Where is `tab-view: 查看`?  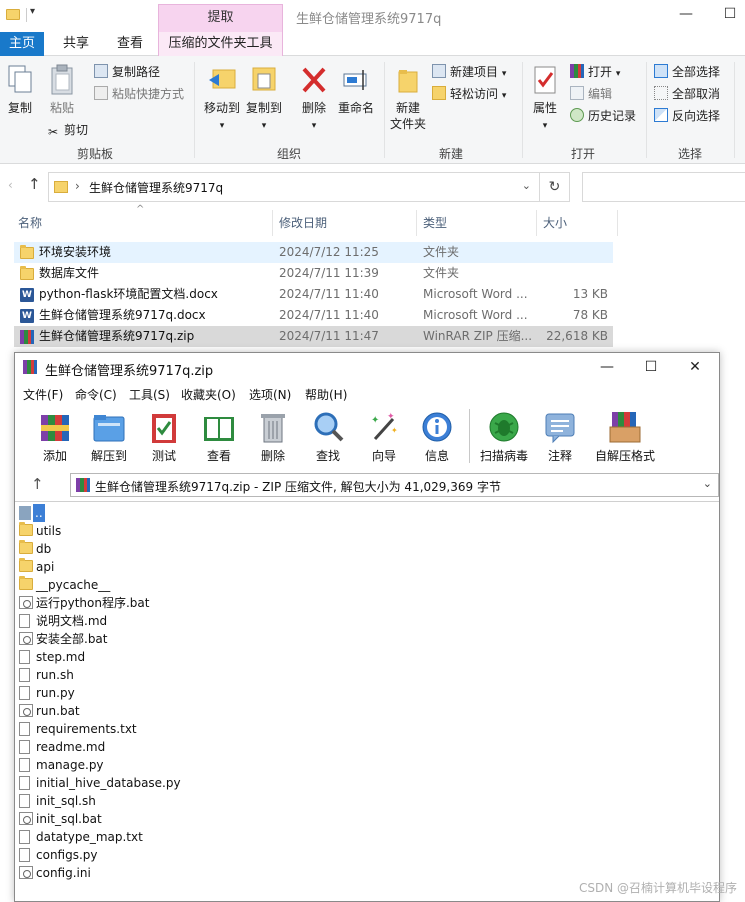
tab-view: 查看 is located at coordinates (130, 44).